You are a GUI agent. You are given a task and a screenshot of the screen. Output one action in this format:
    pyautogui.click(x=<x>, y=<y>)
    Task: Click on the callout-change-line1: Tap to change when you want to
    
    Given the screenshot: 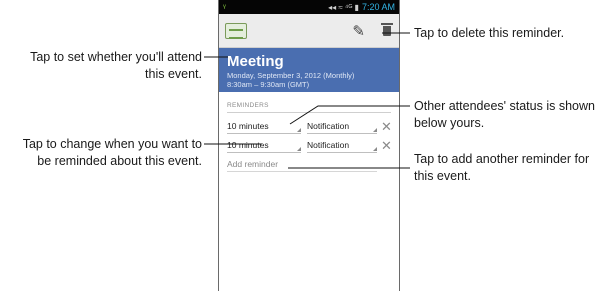 What is the action you would take?
    pyautogui.click(x=112, y=144)
    